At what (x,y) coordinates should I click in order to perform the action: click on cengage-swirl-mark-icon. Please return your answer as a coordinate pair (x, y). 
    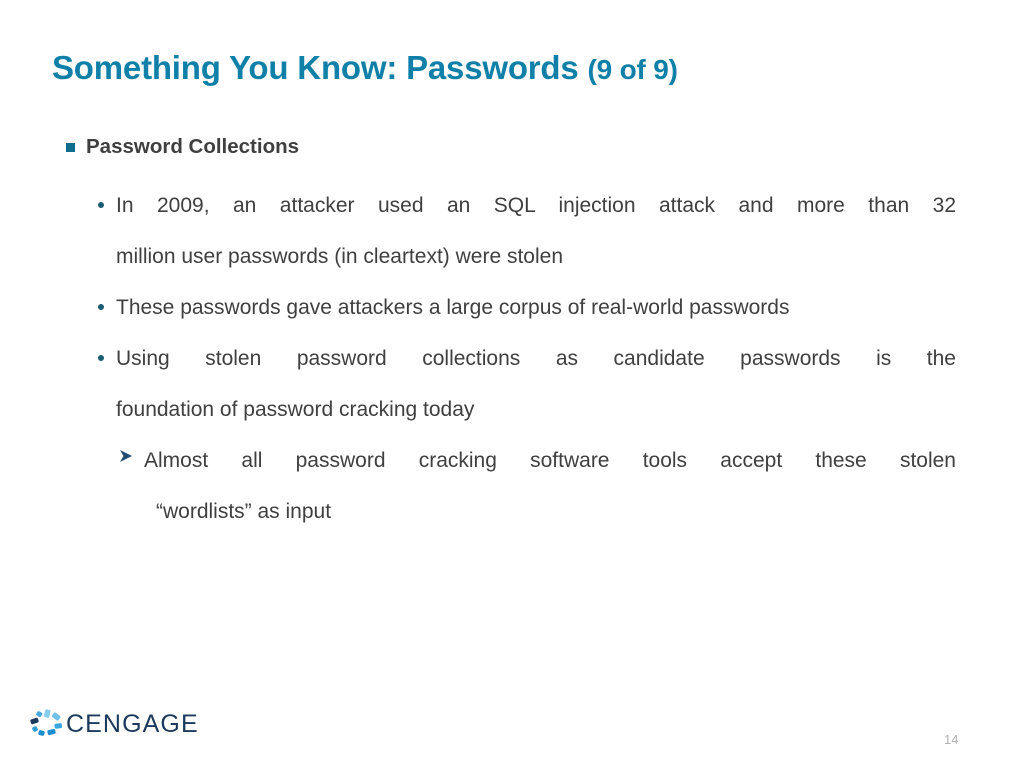
    Looking at the image, I should click on (48, 724).